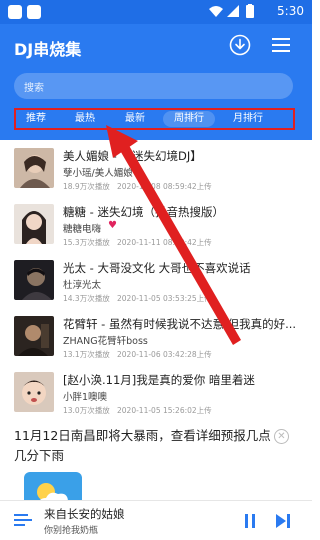  I want to click on upload-date: 2020-11-11 08:00:42上传, so click(164, 242).